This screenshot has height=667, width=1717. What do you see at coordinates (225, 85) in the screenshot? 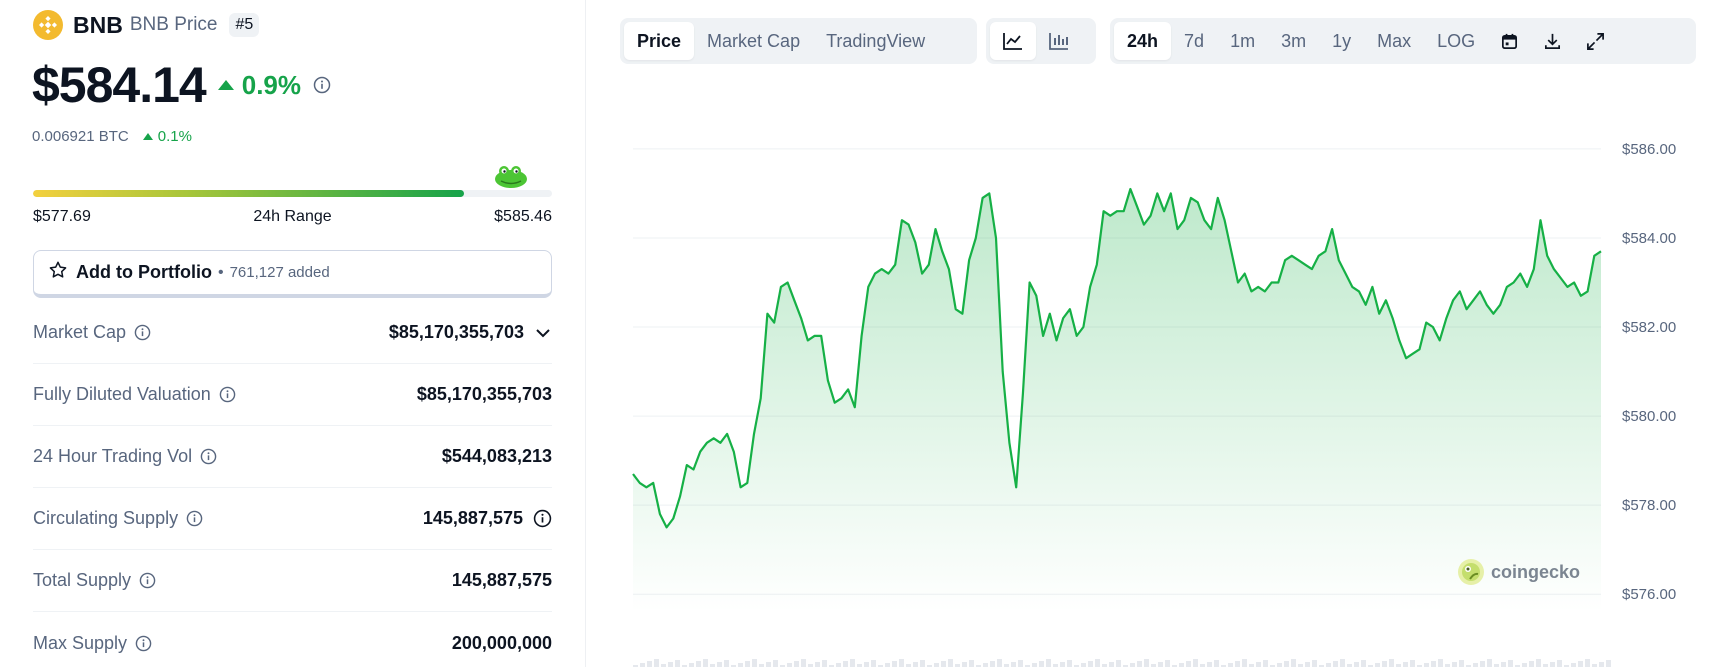
I see `caret-up-icon` at bounding box center [225, 85].